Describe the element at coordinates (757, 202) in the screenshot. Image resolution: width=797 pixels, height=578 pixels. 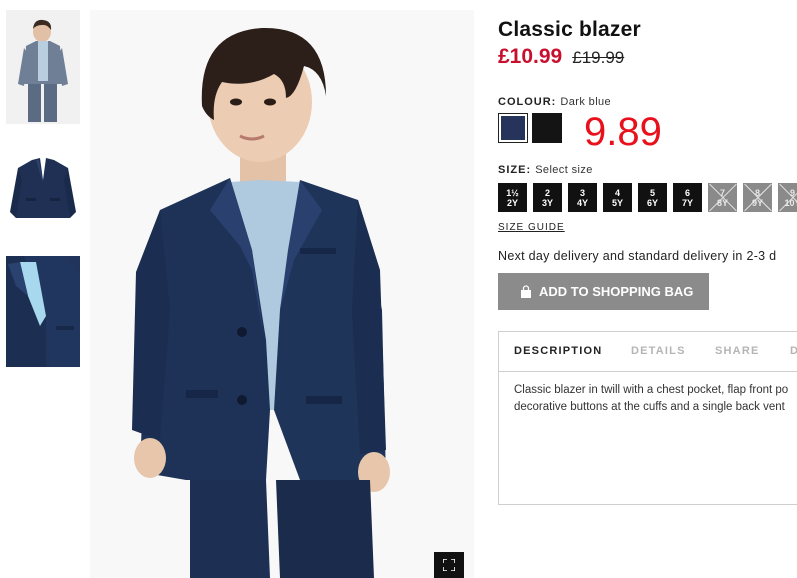
I see `size-year: 9Y` at that location.